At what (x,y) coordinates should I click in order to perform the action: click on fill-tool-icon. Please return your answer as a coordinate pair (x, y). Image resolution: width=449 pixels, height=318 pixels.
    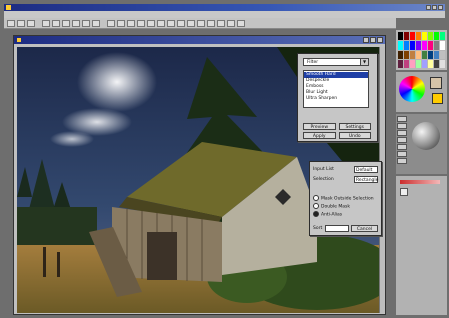
    Looking at the image, I should click on (402, 147).